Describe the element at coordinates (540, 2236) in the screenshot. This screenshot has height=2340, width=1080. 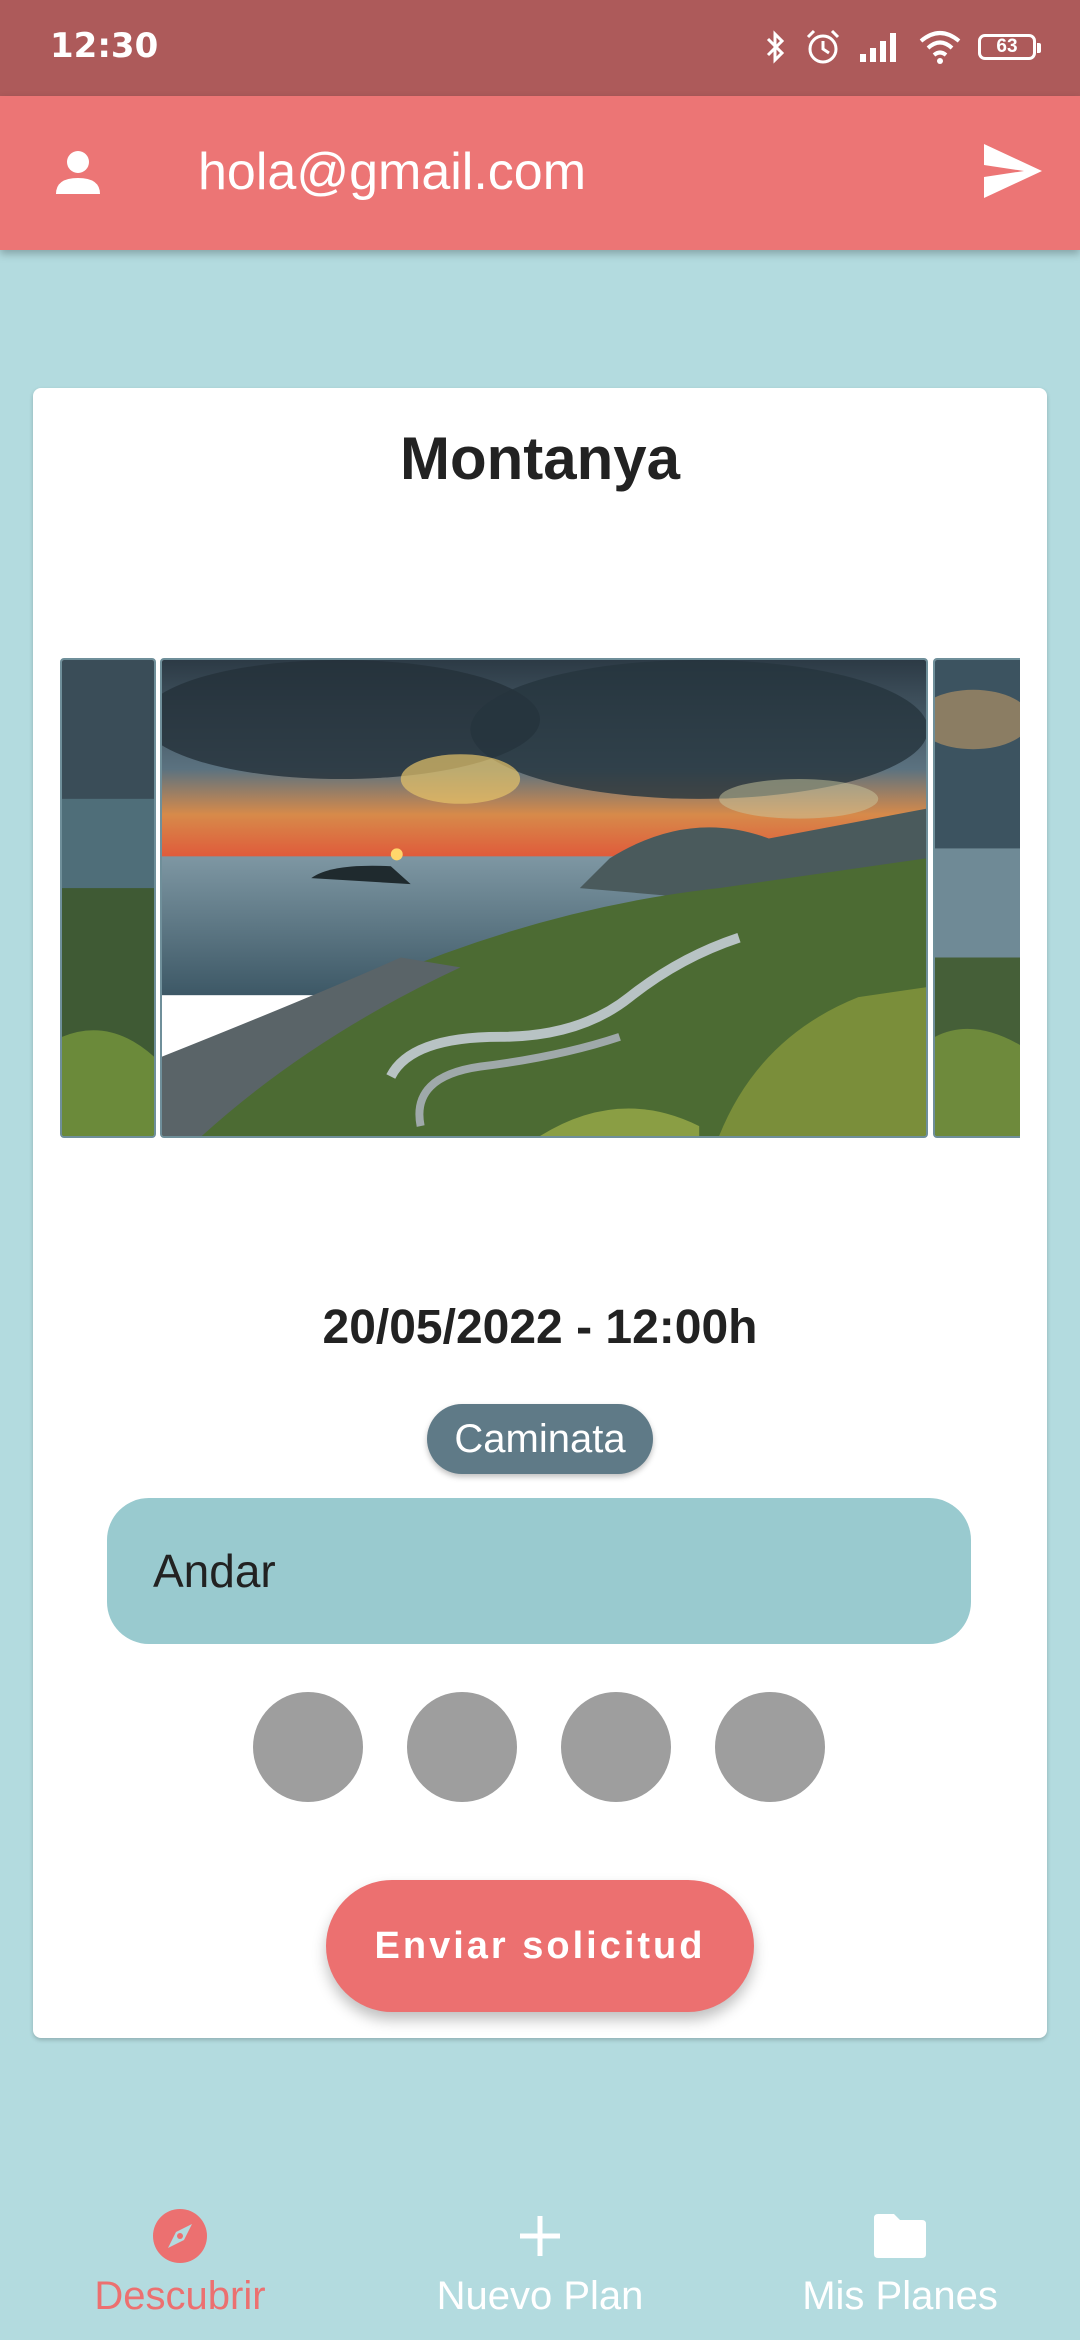
I see `plus-icon` at that location.